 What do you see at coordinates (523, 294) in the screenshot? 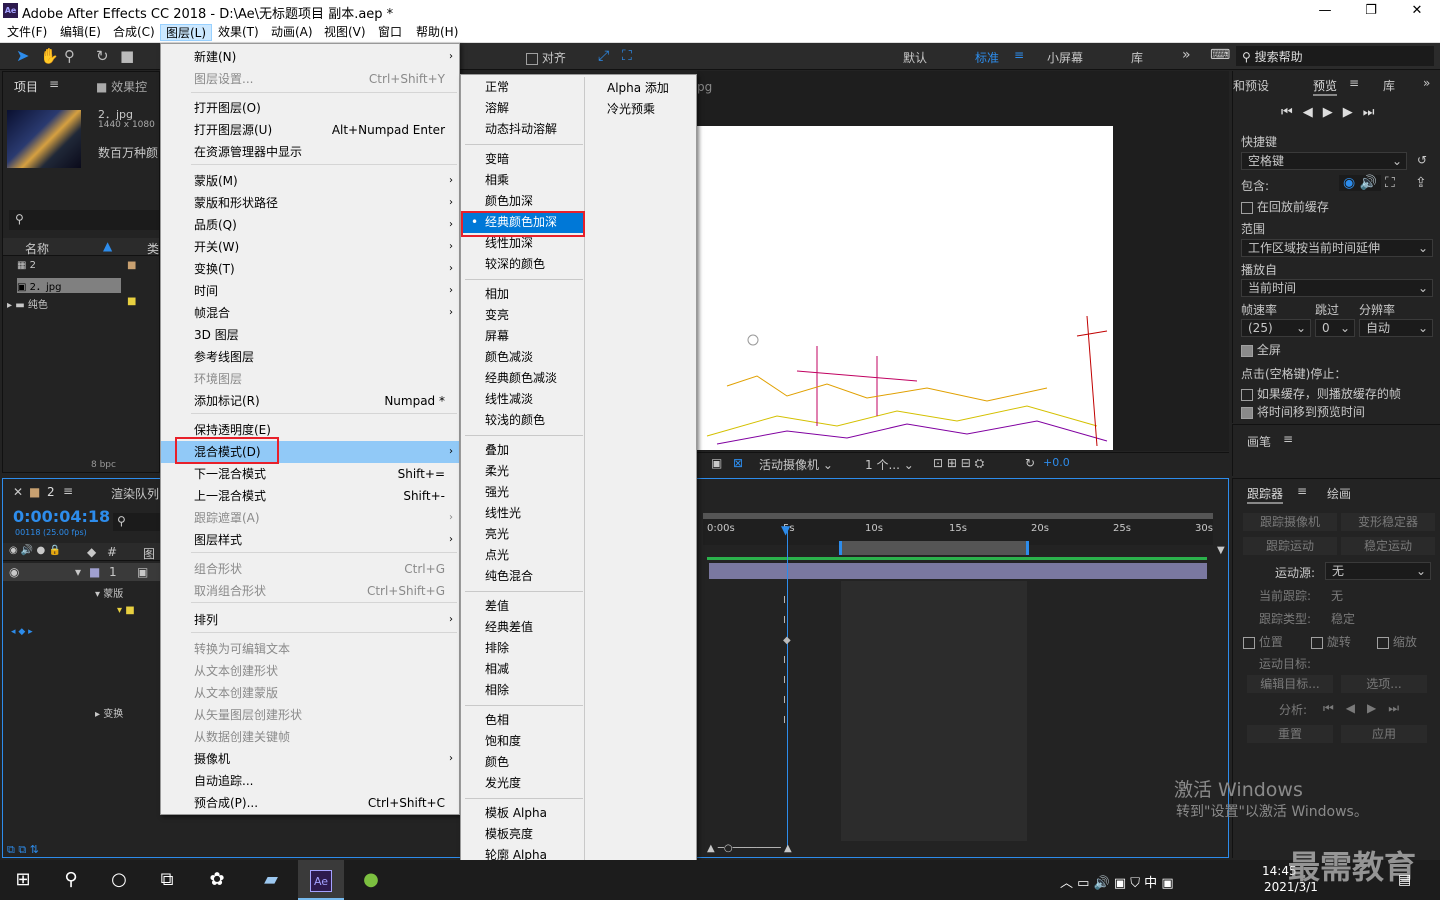
I see `blend-mode-item: 相加` at bounding box center [523, 294].